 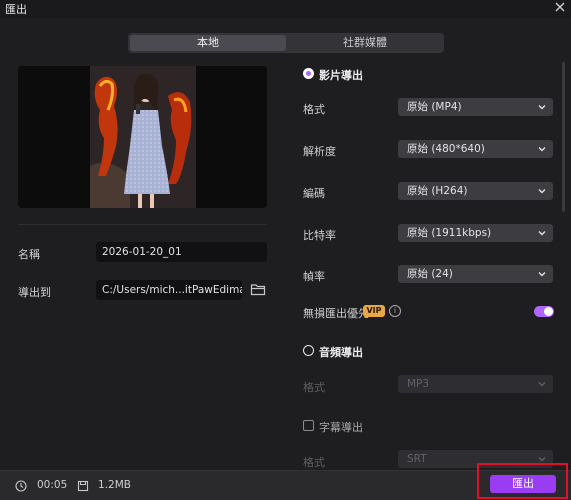 What do you see at coordinates (181, 252) in the screenshot?
I see `name-input: 2026-01-20_01` at bounding box center [181, 252].